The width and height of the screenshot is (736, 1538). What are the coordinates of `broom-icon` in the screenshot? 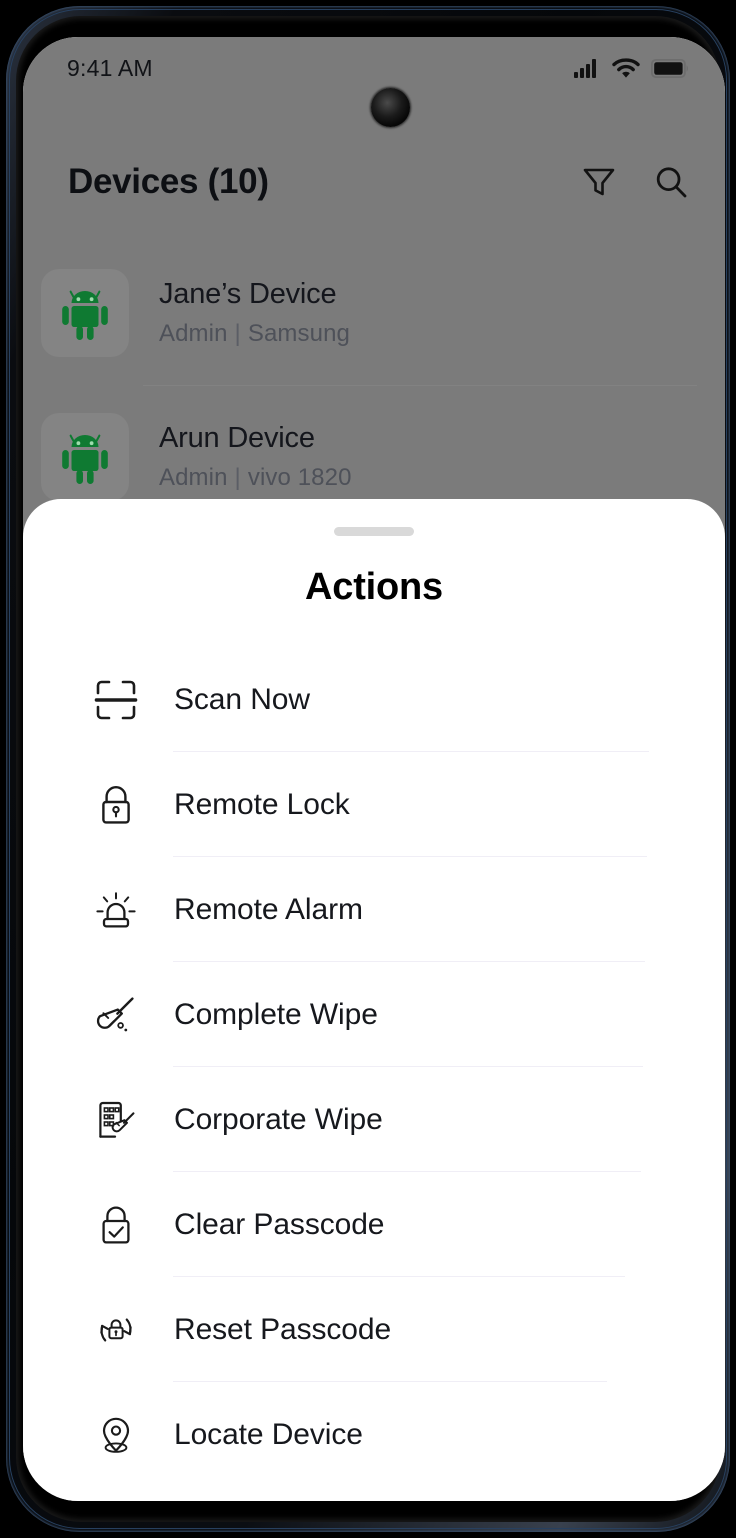 It's located at (116, 1015).